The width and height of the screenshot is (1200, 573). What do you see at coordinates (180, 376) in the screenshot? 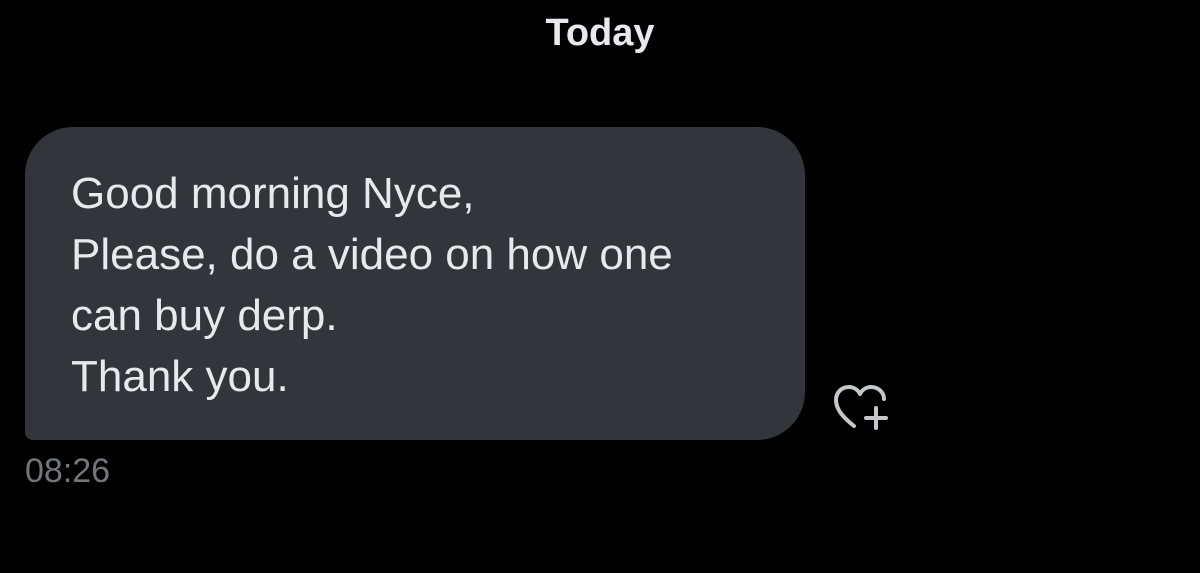
I see `message-text-line: Thank you.` at bounding box center [180, 376].